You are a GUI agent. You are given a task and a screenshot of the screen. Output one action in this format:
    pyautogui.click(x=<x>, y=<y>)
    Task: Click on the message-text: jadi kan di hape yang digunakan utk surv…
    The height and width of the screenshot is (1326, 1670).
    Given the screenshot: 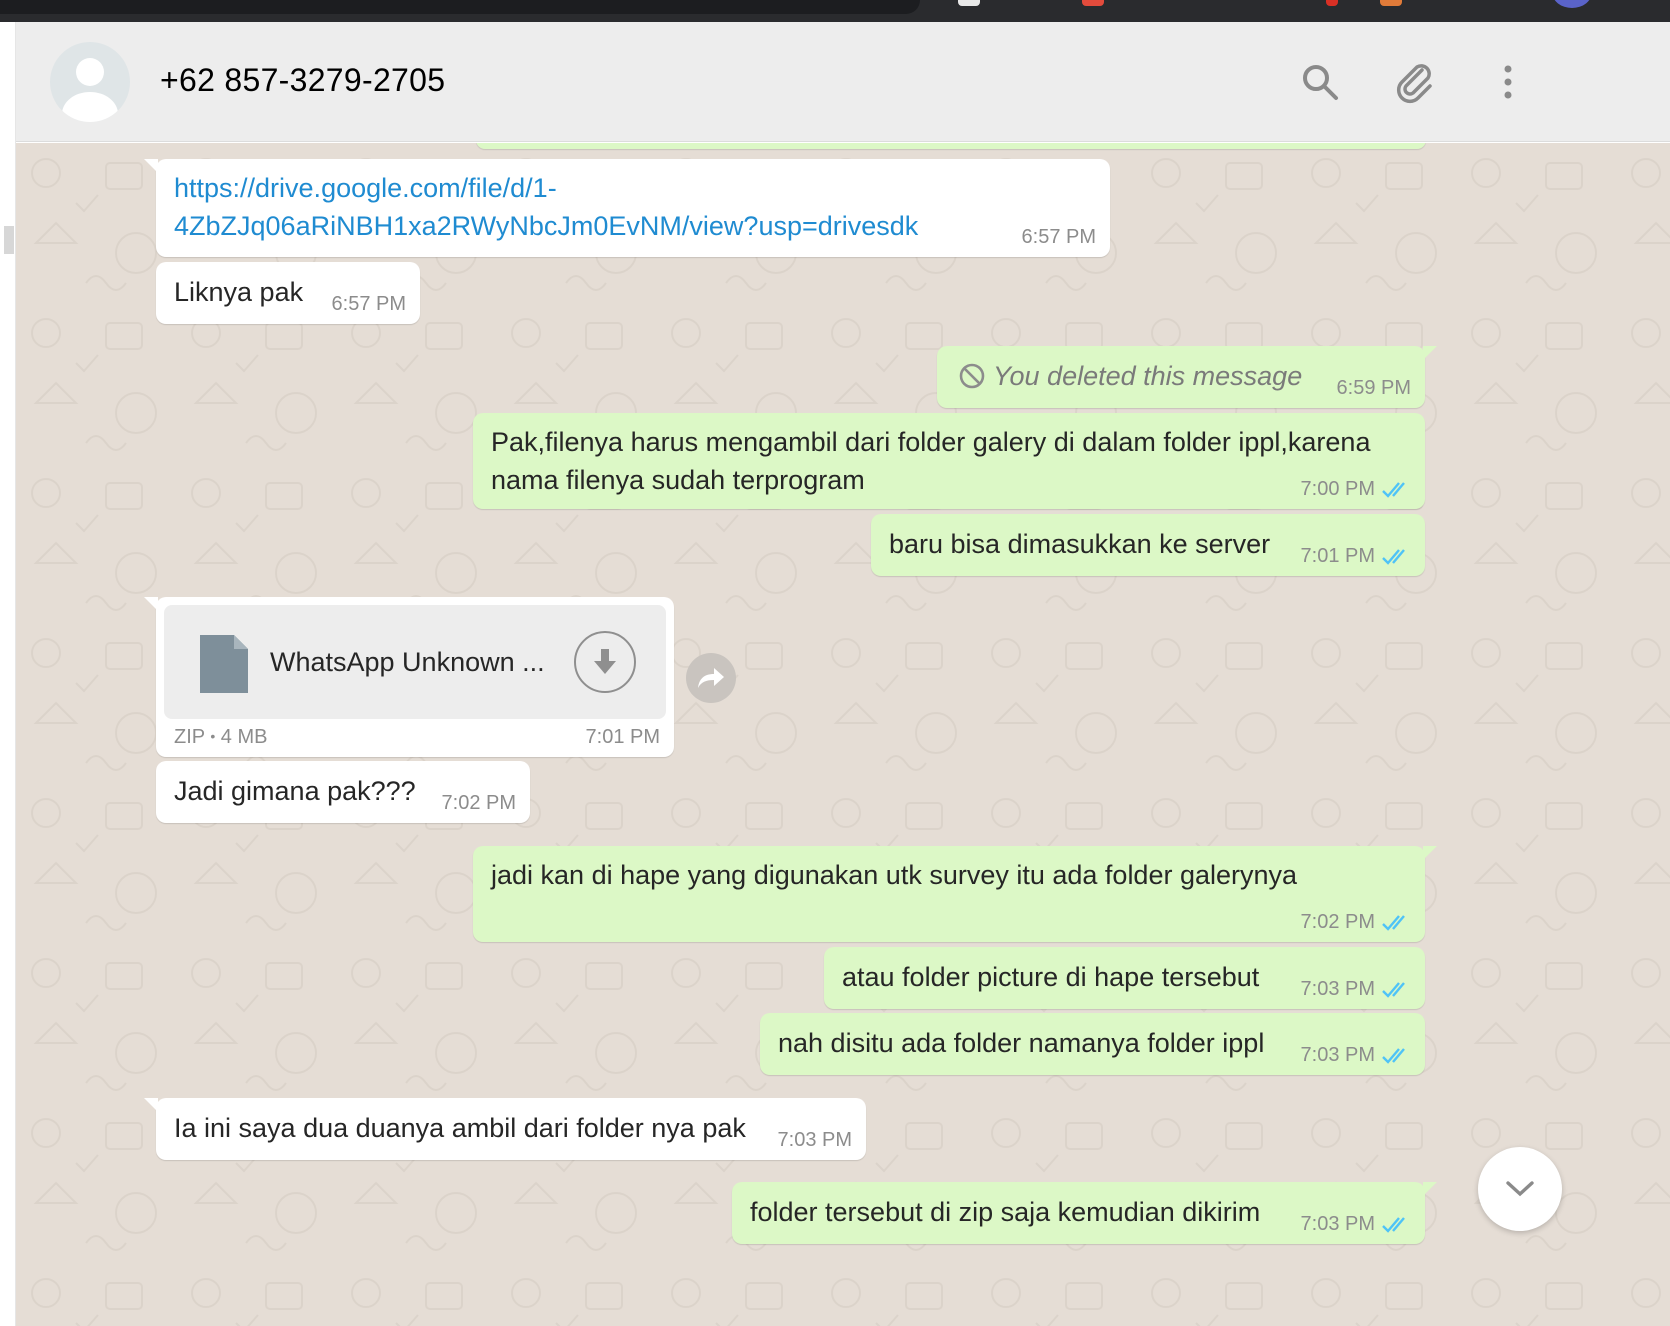 What is the action you would take?
    pyautogui.click(x=894, y=875)
    